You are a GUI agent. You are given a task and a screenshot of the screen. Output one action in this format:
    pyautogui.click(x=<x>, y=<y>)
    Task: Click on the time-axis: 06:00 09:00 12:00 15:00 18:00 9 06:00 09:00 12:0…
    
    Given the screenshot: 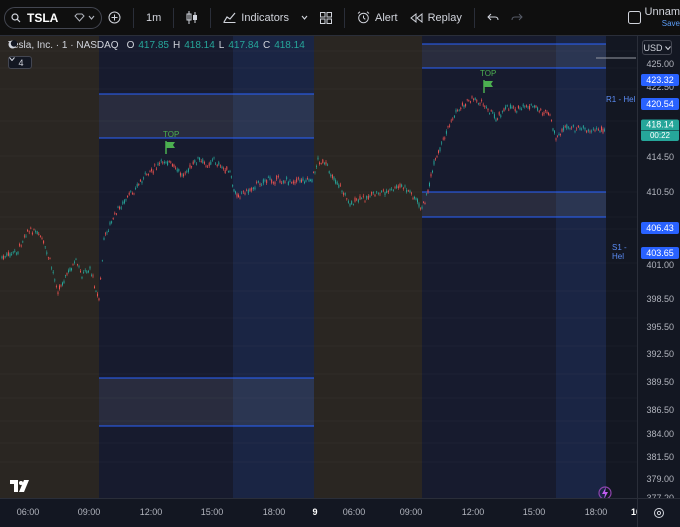 What is the action you would take?
    pyautogui.click(x=320, y=512)
    